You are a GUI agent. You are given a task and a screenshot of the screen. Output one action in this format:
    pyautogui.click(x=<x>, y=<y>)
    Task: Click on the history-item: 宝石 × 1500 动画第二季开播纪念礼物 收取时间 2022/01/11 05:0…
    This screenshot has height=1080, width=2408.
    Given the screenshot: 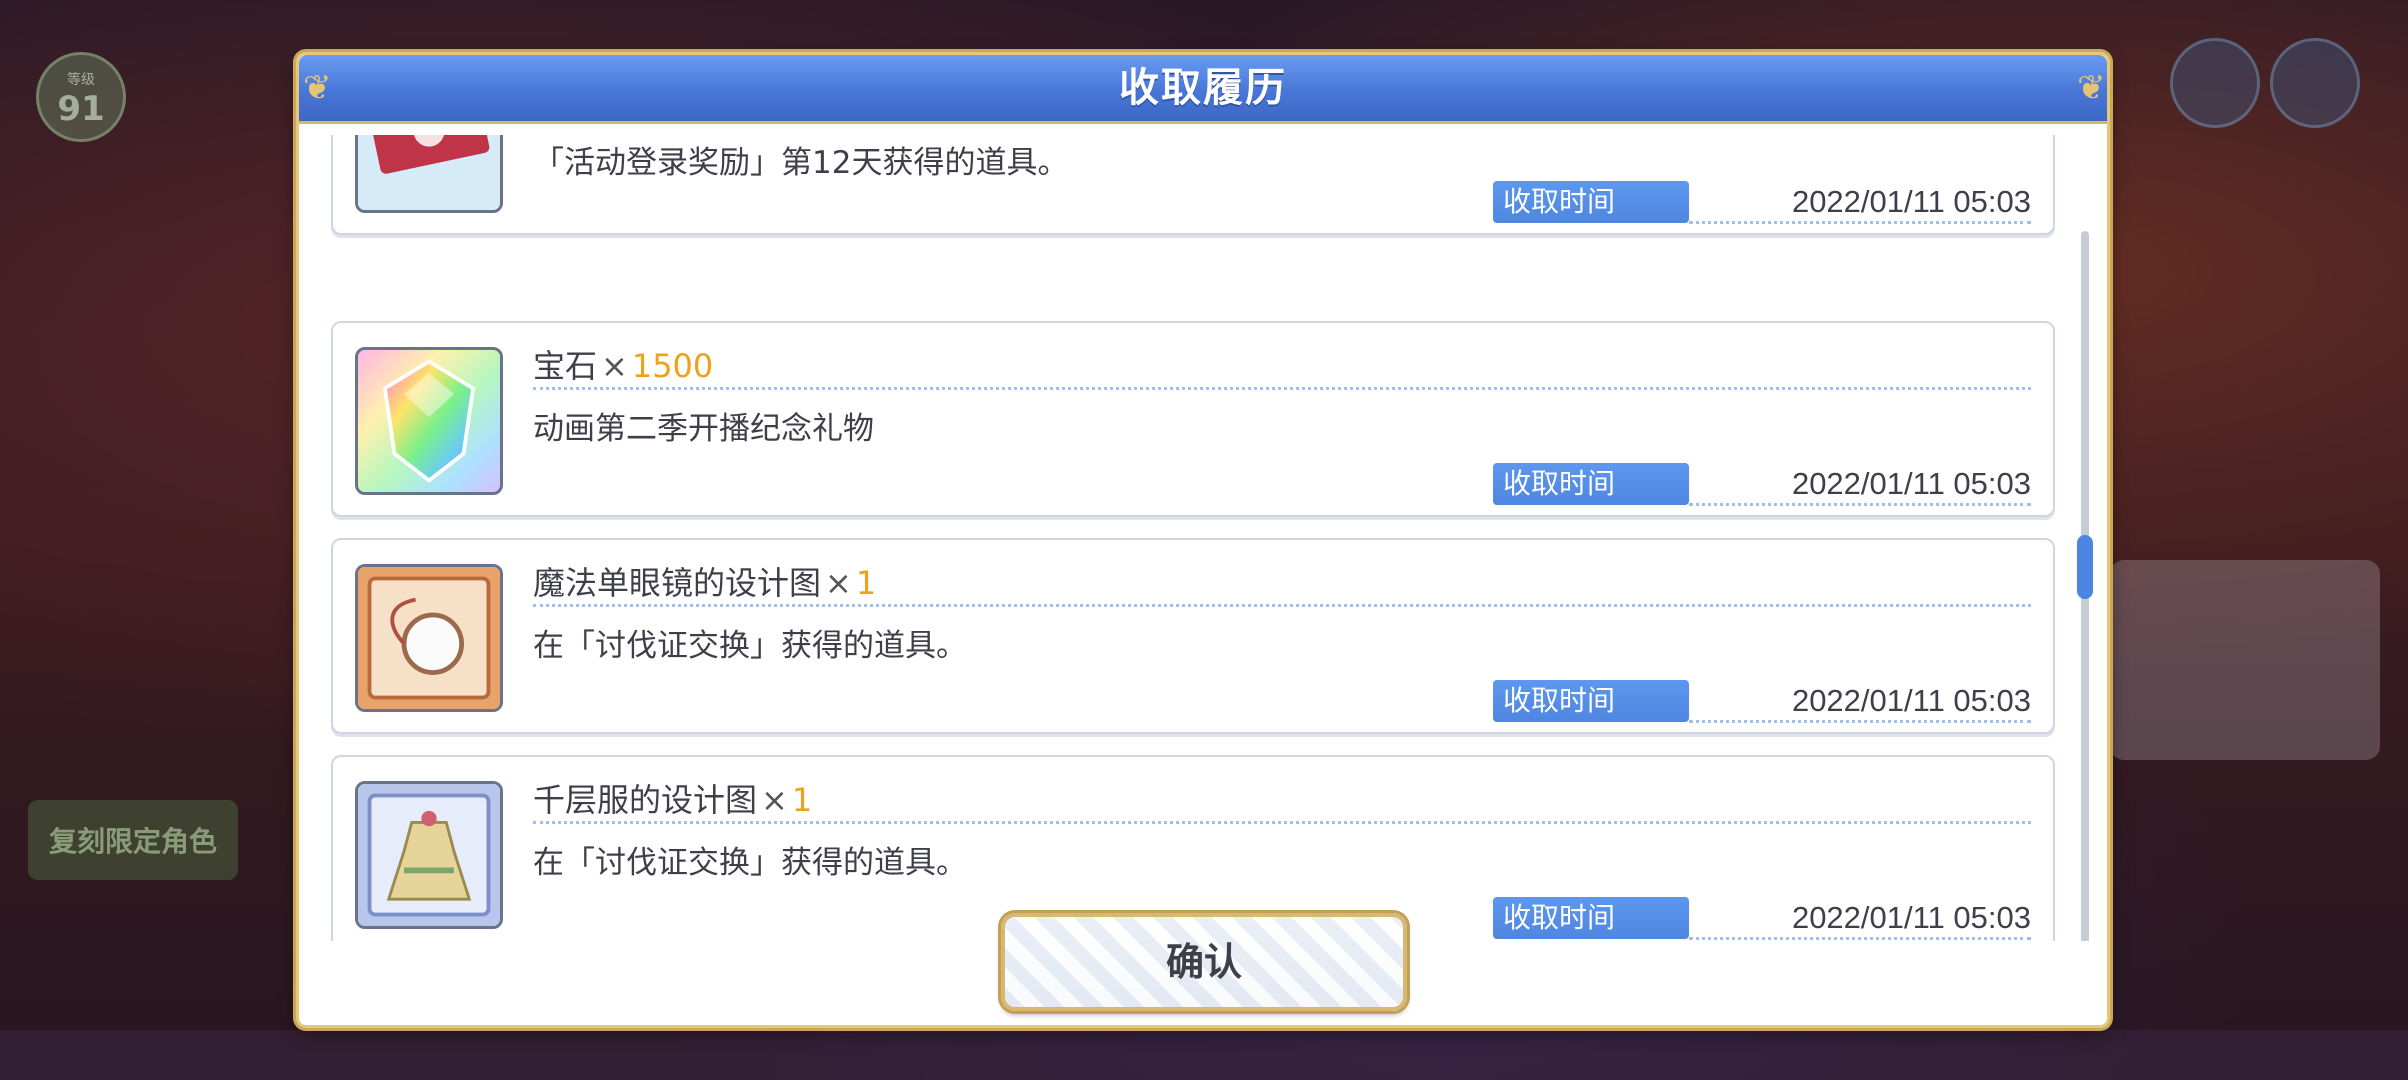 What is the action you would take?
    pyautogui.click(x=1193, y=419)
    